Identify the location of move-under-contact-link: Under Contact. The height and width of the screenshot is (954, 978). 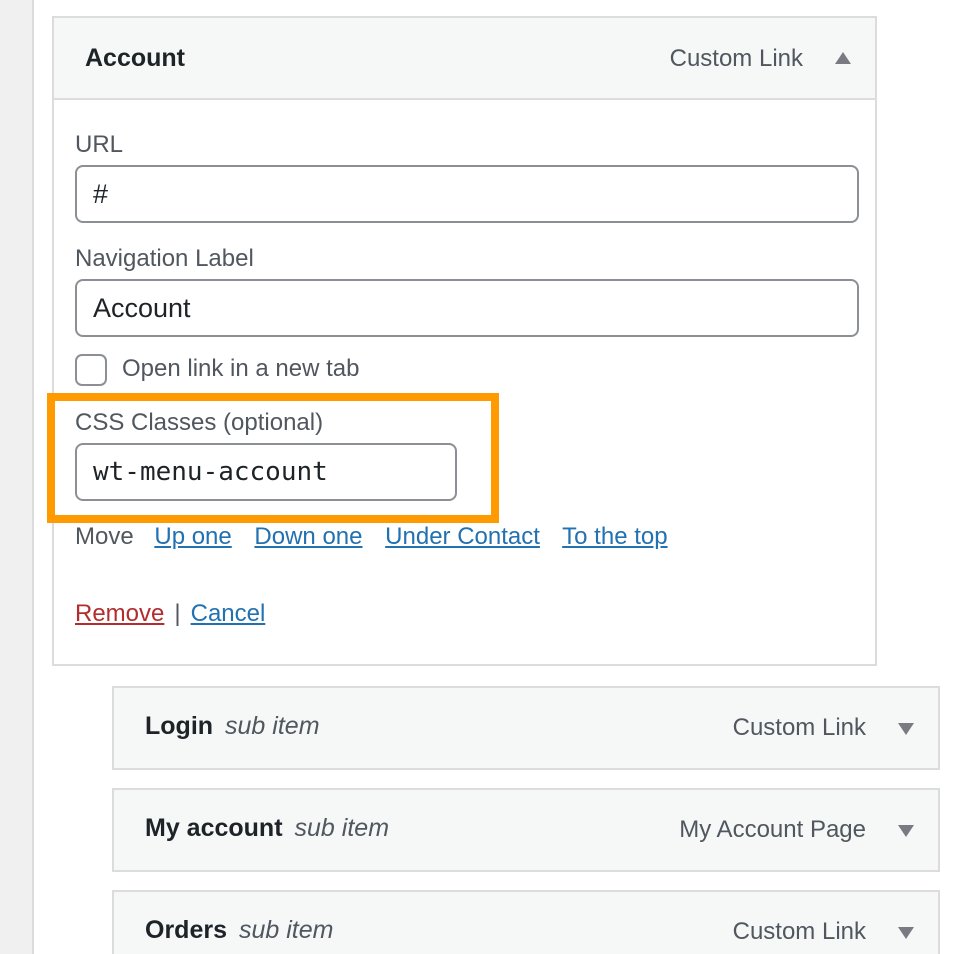
(462, 536).